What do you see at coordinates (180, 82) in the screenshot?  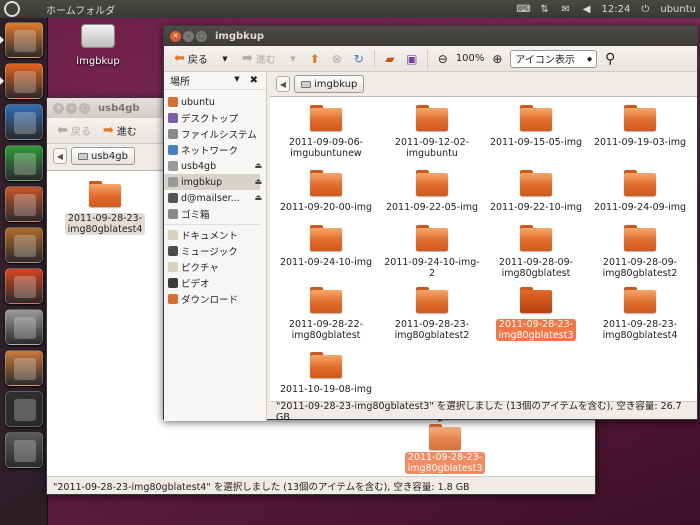 I see `sidebar-title: 場所` at bounding box center [180, 82].